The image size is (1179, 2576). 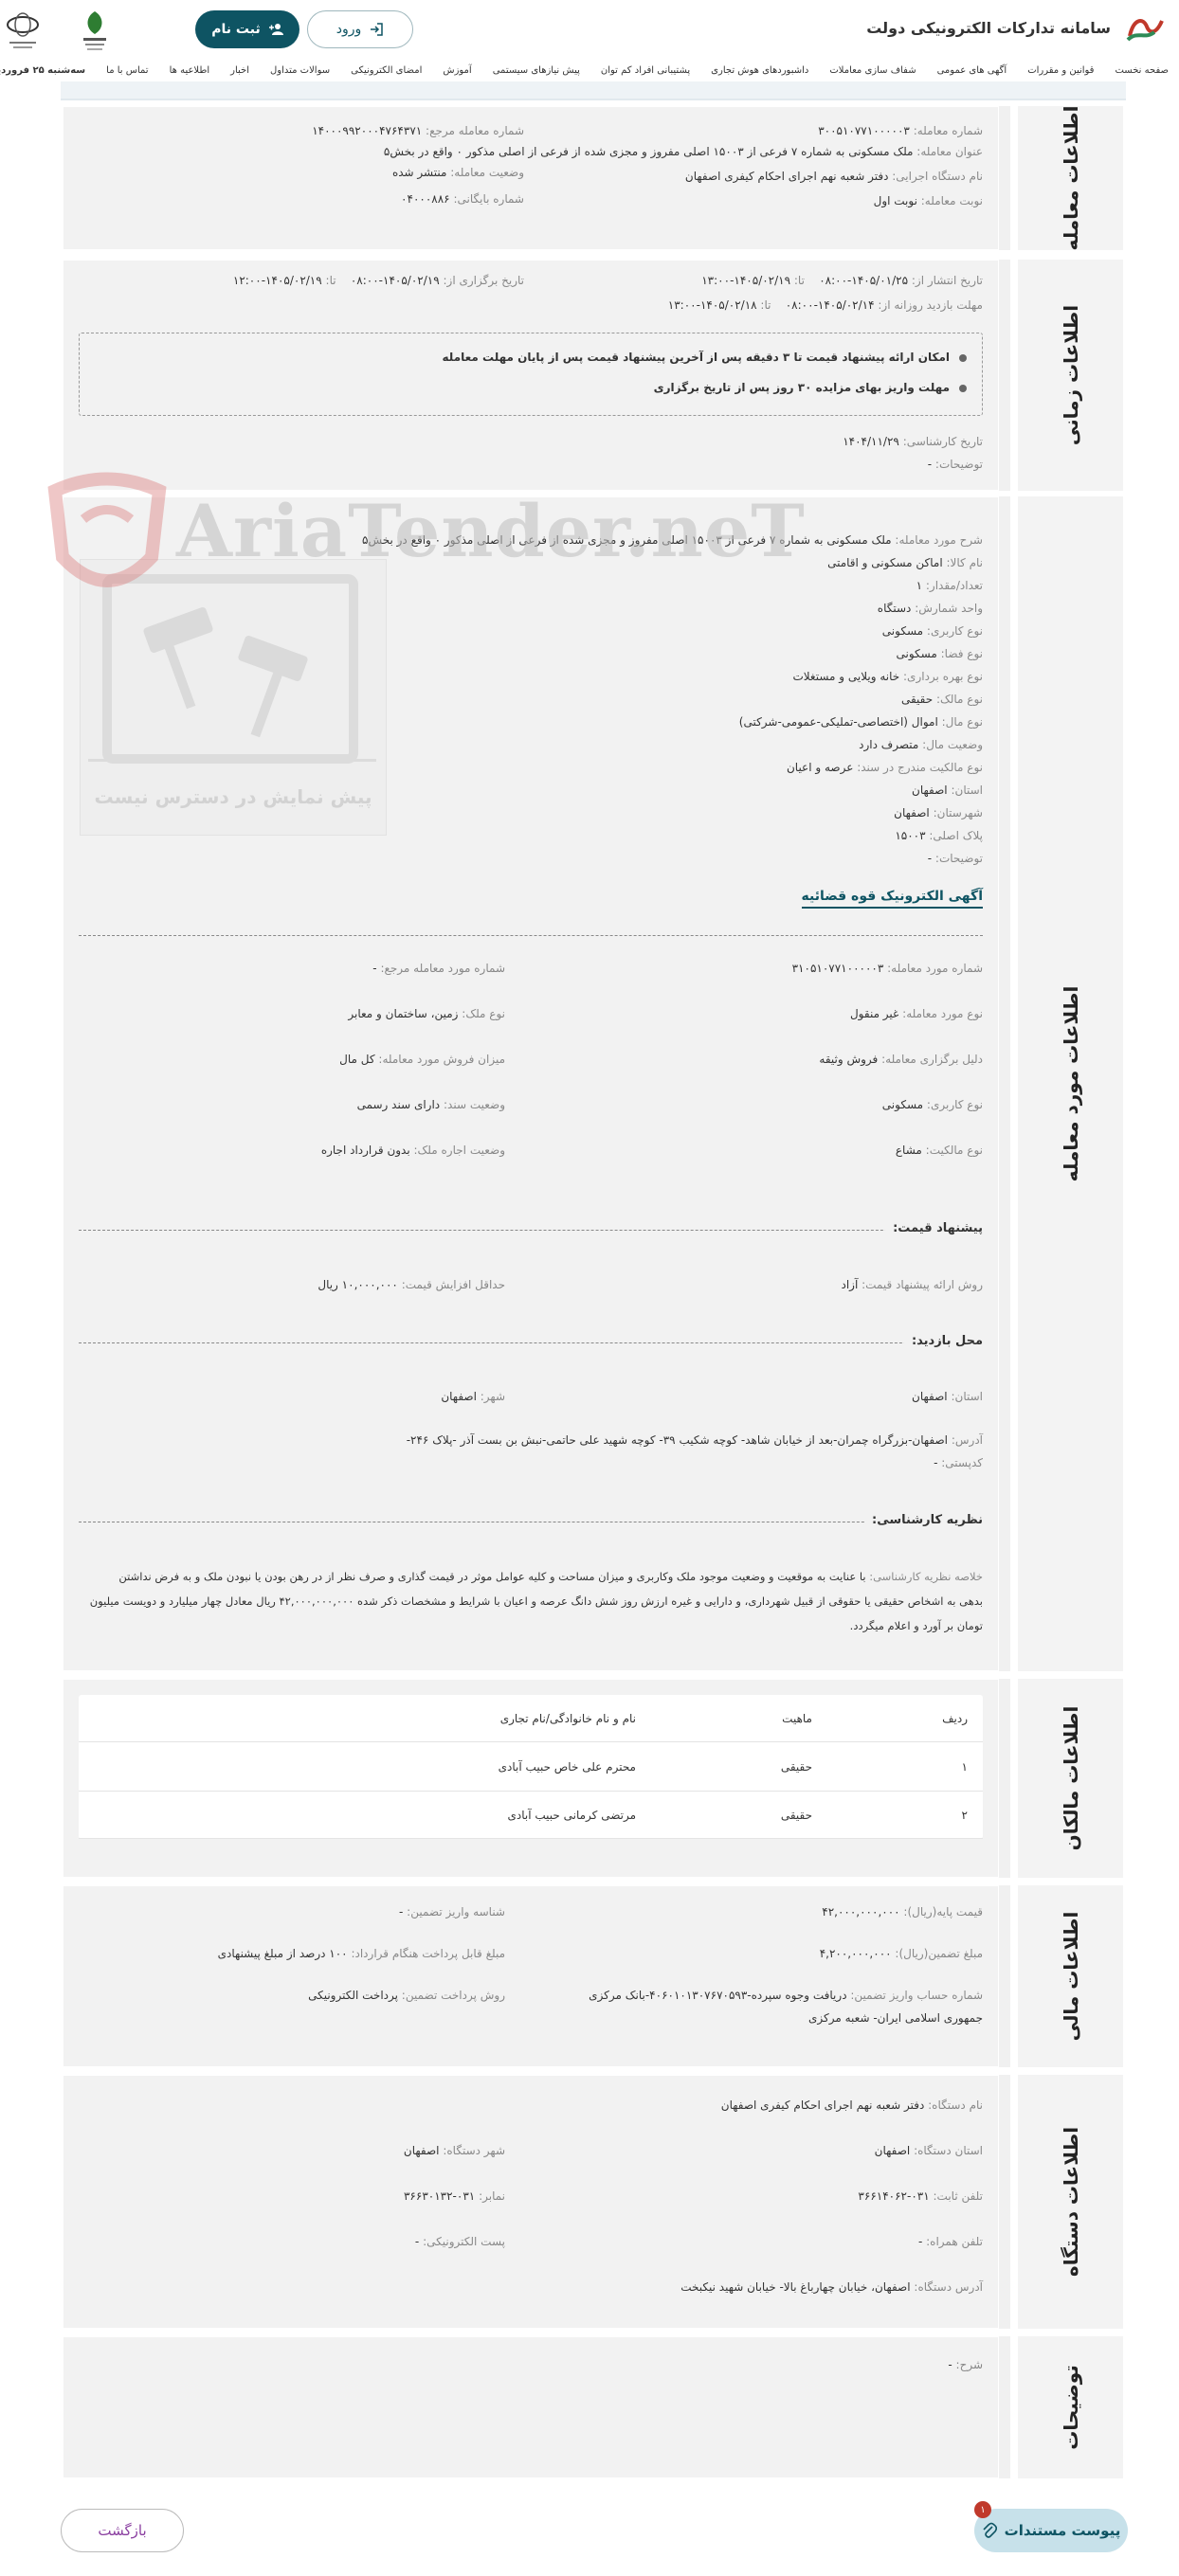 I want to click on field-label: قیمت پایه(ریال):, so click(x=943, y=1911).